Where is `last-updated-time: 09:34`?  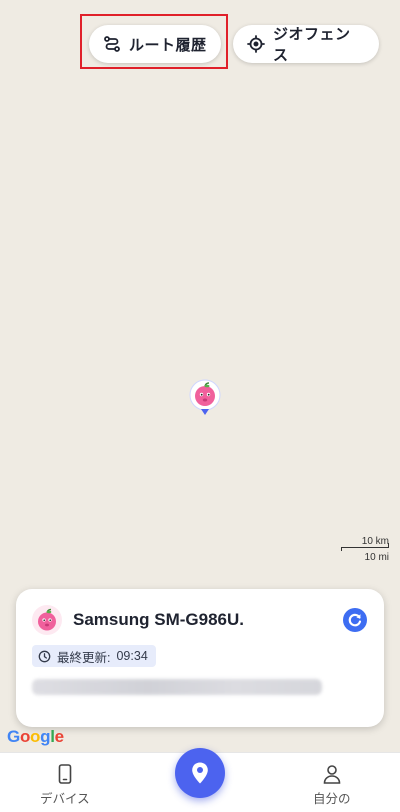
last-updated-time: 09:34 is located at coordinates (132, 656).